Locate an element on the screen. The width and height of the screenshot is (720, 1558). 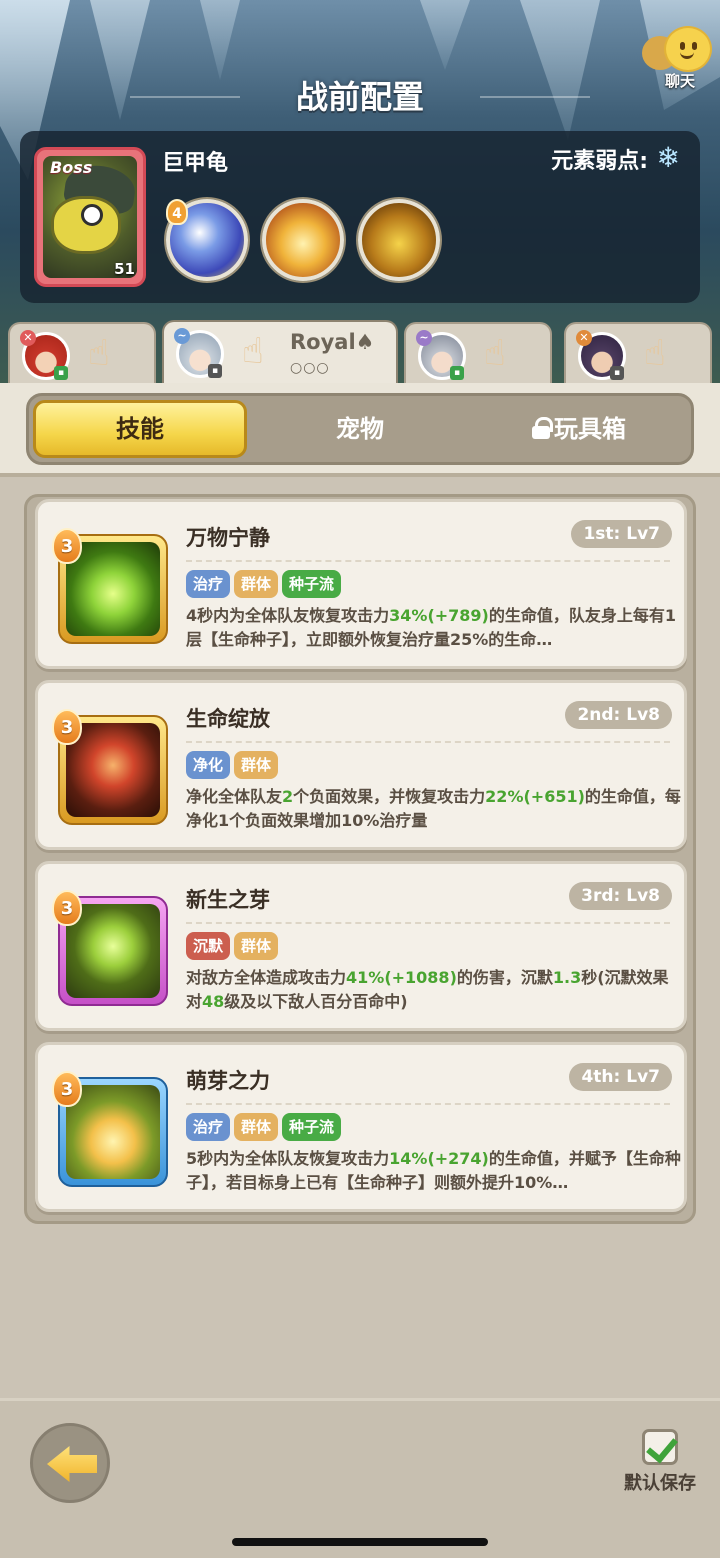
element-wind-icon: ~ is located at coordinates (182, 336).